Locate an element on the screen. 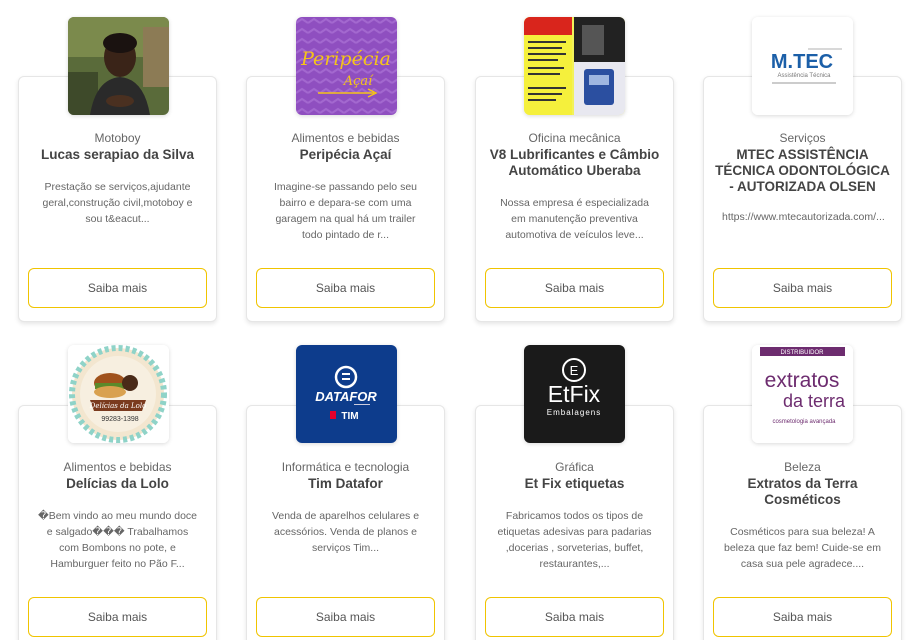 This screenshot has width=919, height=640. card-category: Beleza is located at coordinates (802, 467).